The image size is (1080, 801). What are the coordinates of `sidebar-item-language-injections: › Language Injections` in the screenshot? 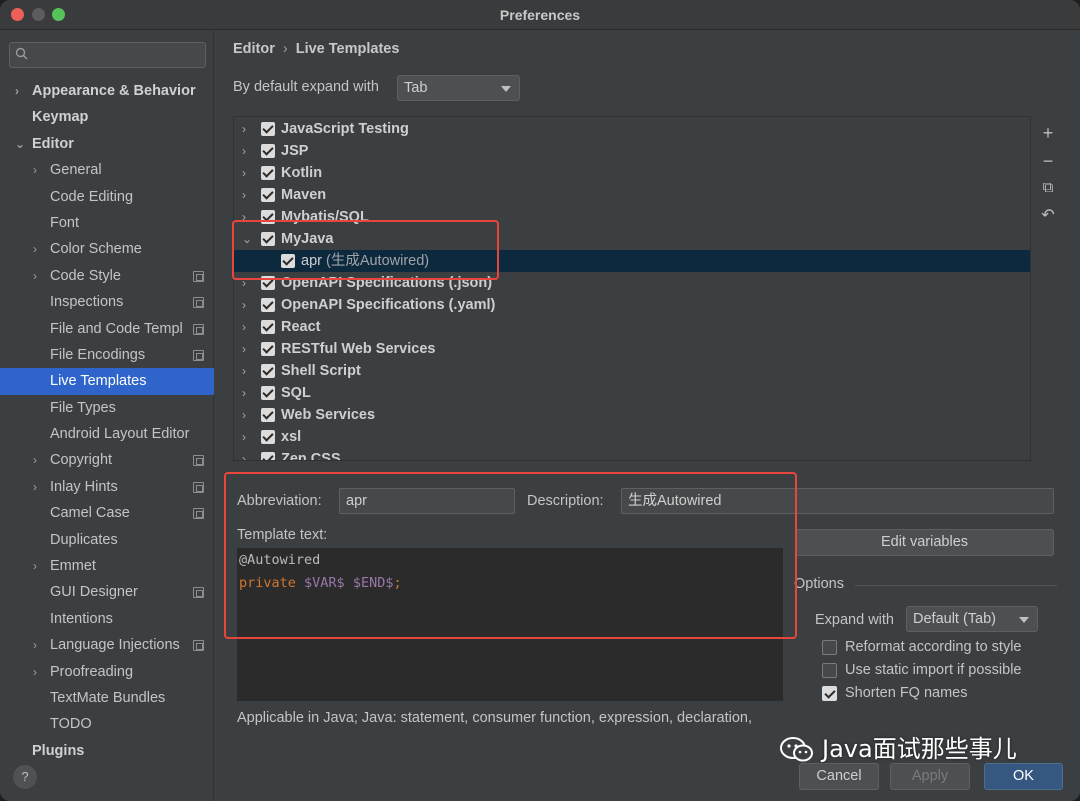 It's located at (107, 645).